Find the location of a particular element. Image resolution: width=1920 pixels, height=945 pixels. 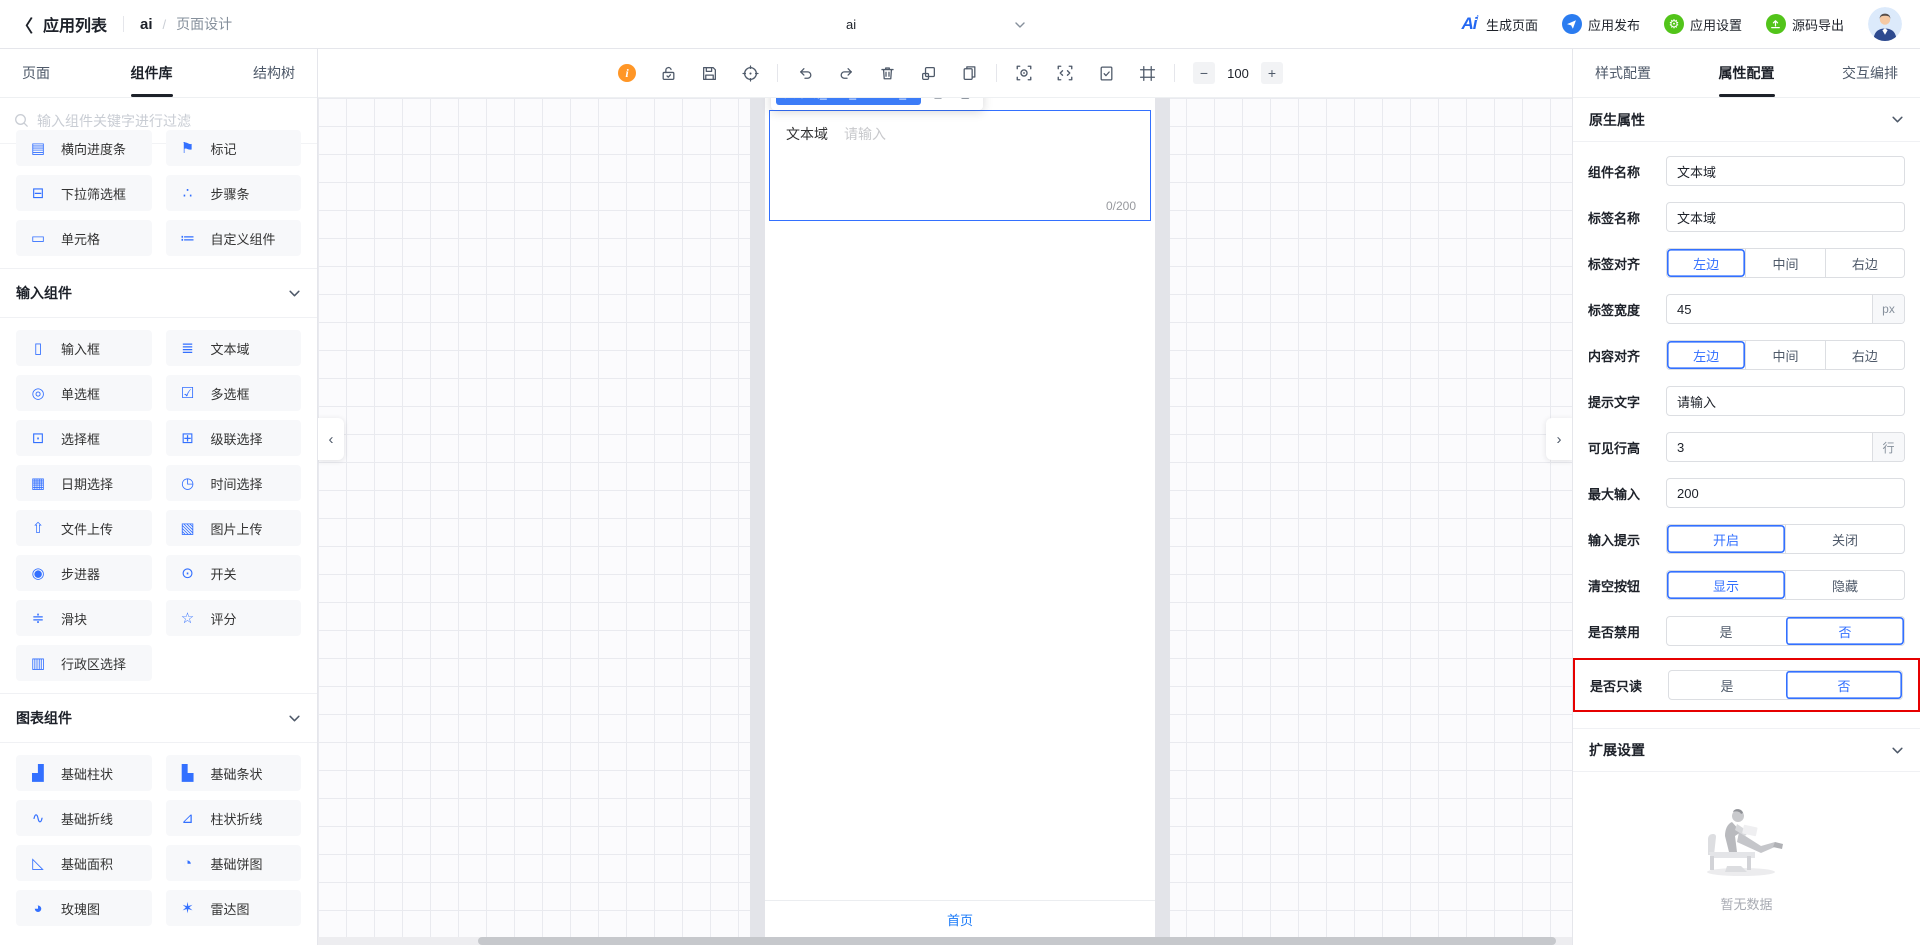

collapse-inspector-handle: › is located at coordinates (1559, 439).